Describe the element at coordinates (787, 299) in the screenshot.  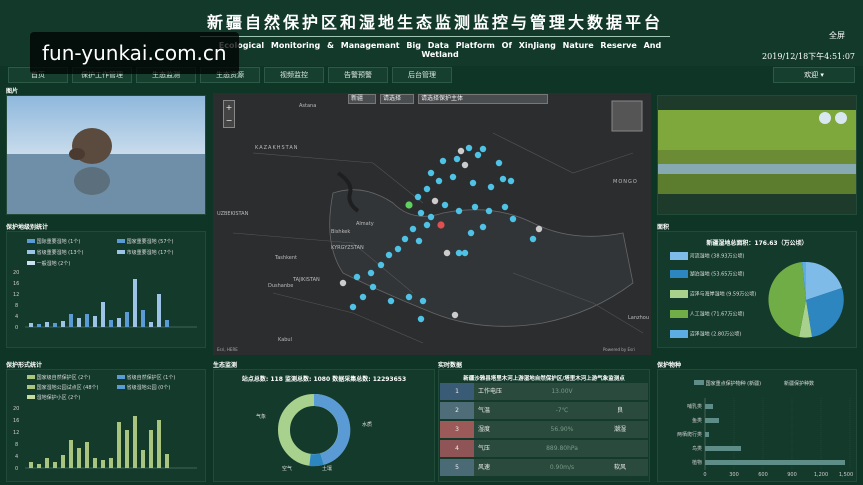
I see `pie-slice` at that location.